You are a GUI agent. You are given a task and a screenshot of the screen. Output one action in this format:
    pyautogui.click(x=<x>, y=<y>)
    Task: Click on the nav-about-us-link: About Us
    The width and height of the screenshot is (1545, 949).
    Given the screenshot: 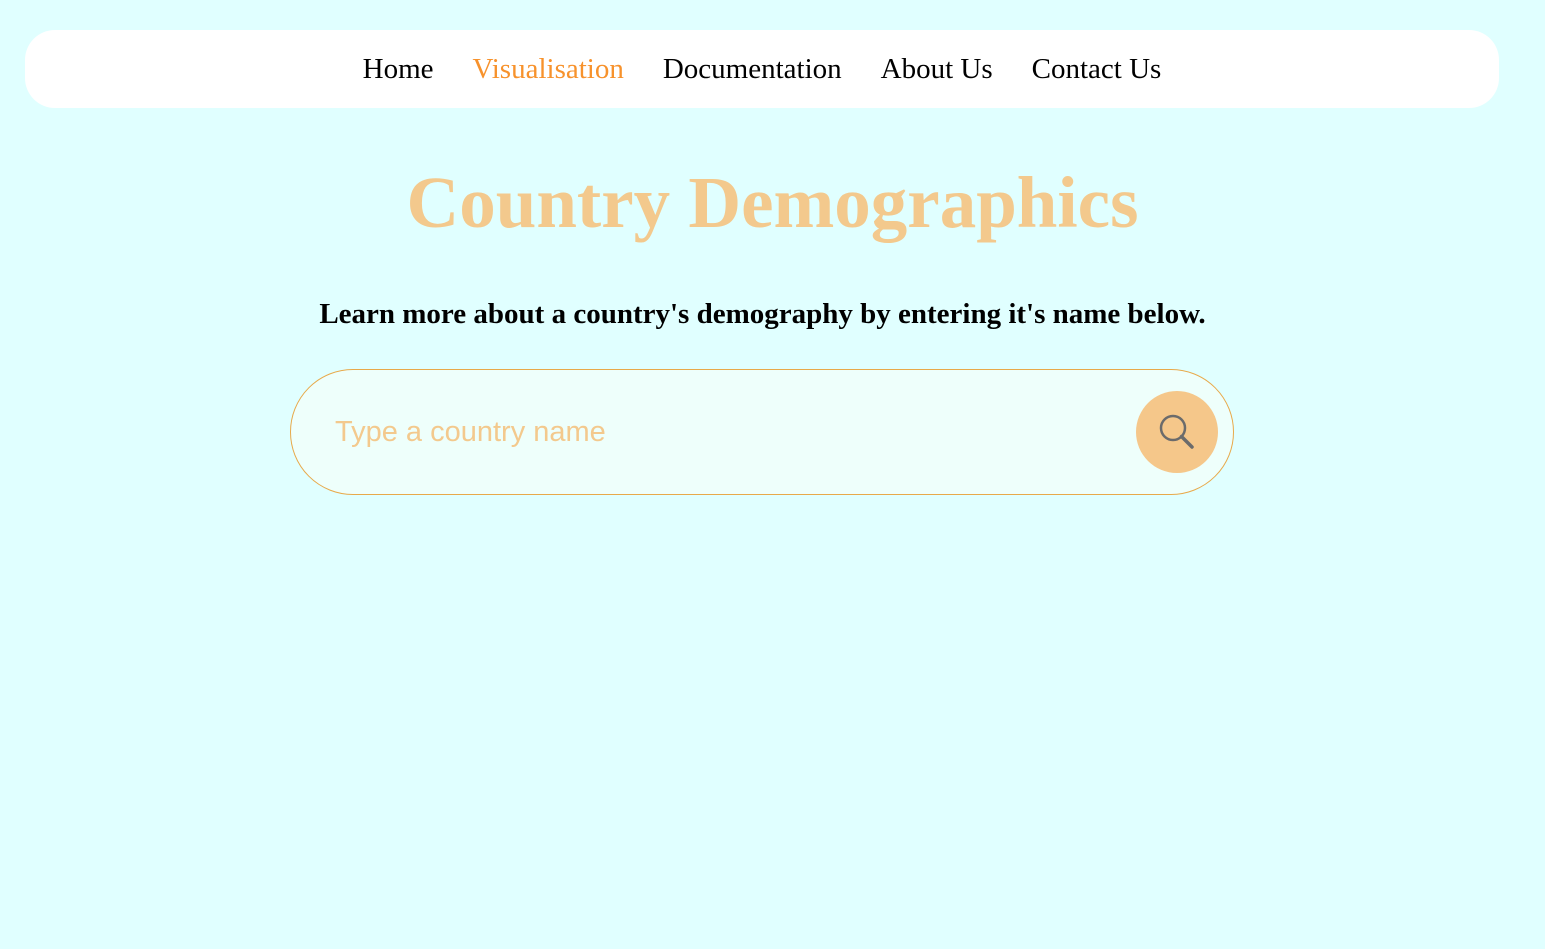 What is the action you would take?
    pyautogui.click(x=937, y=69)
    